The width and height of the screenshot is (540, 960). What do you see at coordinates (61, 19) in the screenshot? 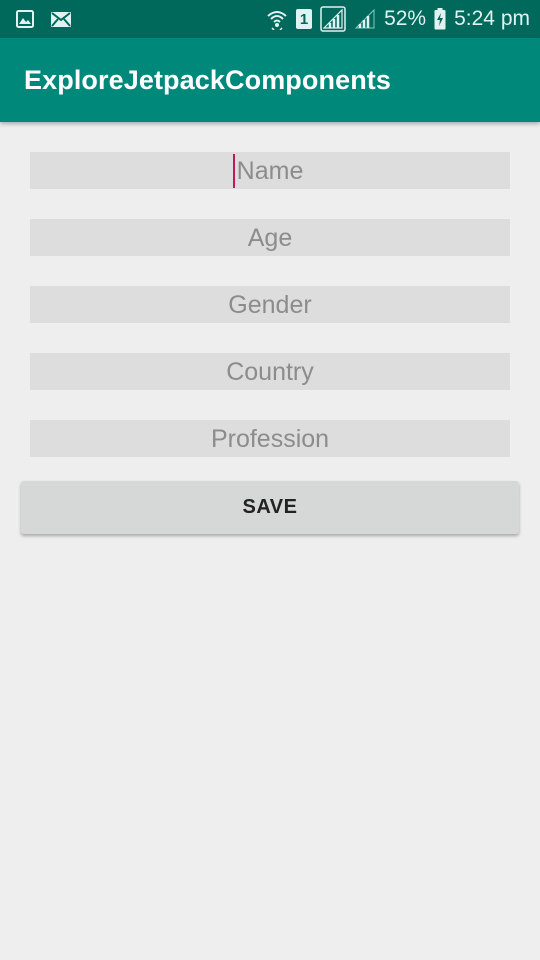
I see `mail-icon` at bounding box center [61, 19].